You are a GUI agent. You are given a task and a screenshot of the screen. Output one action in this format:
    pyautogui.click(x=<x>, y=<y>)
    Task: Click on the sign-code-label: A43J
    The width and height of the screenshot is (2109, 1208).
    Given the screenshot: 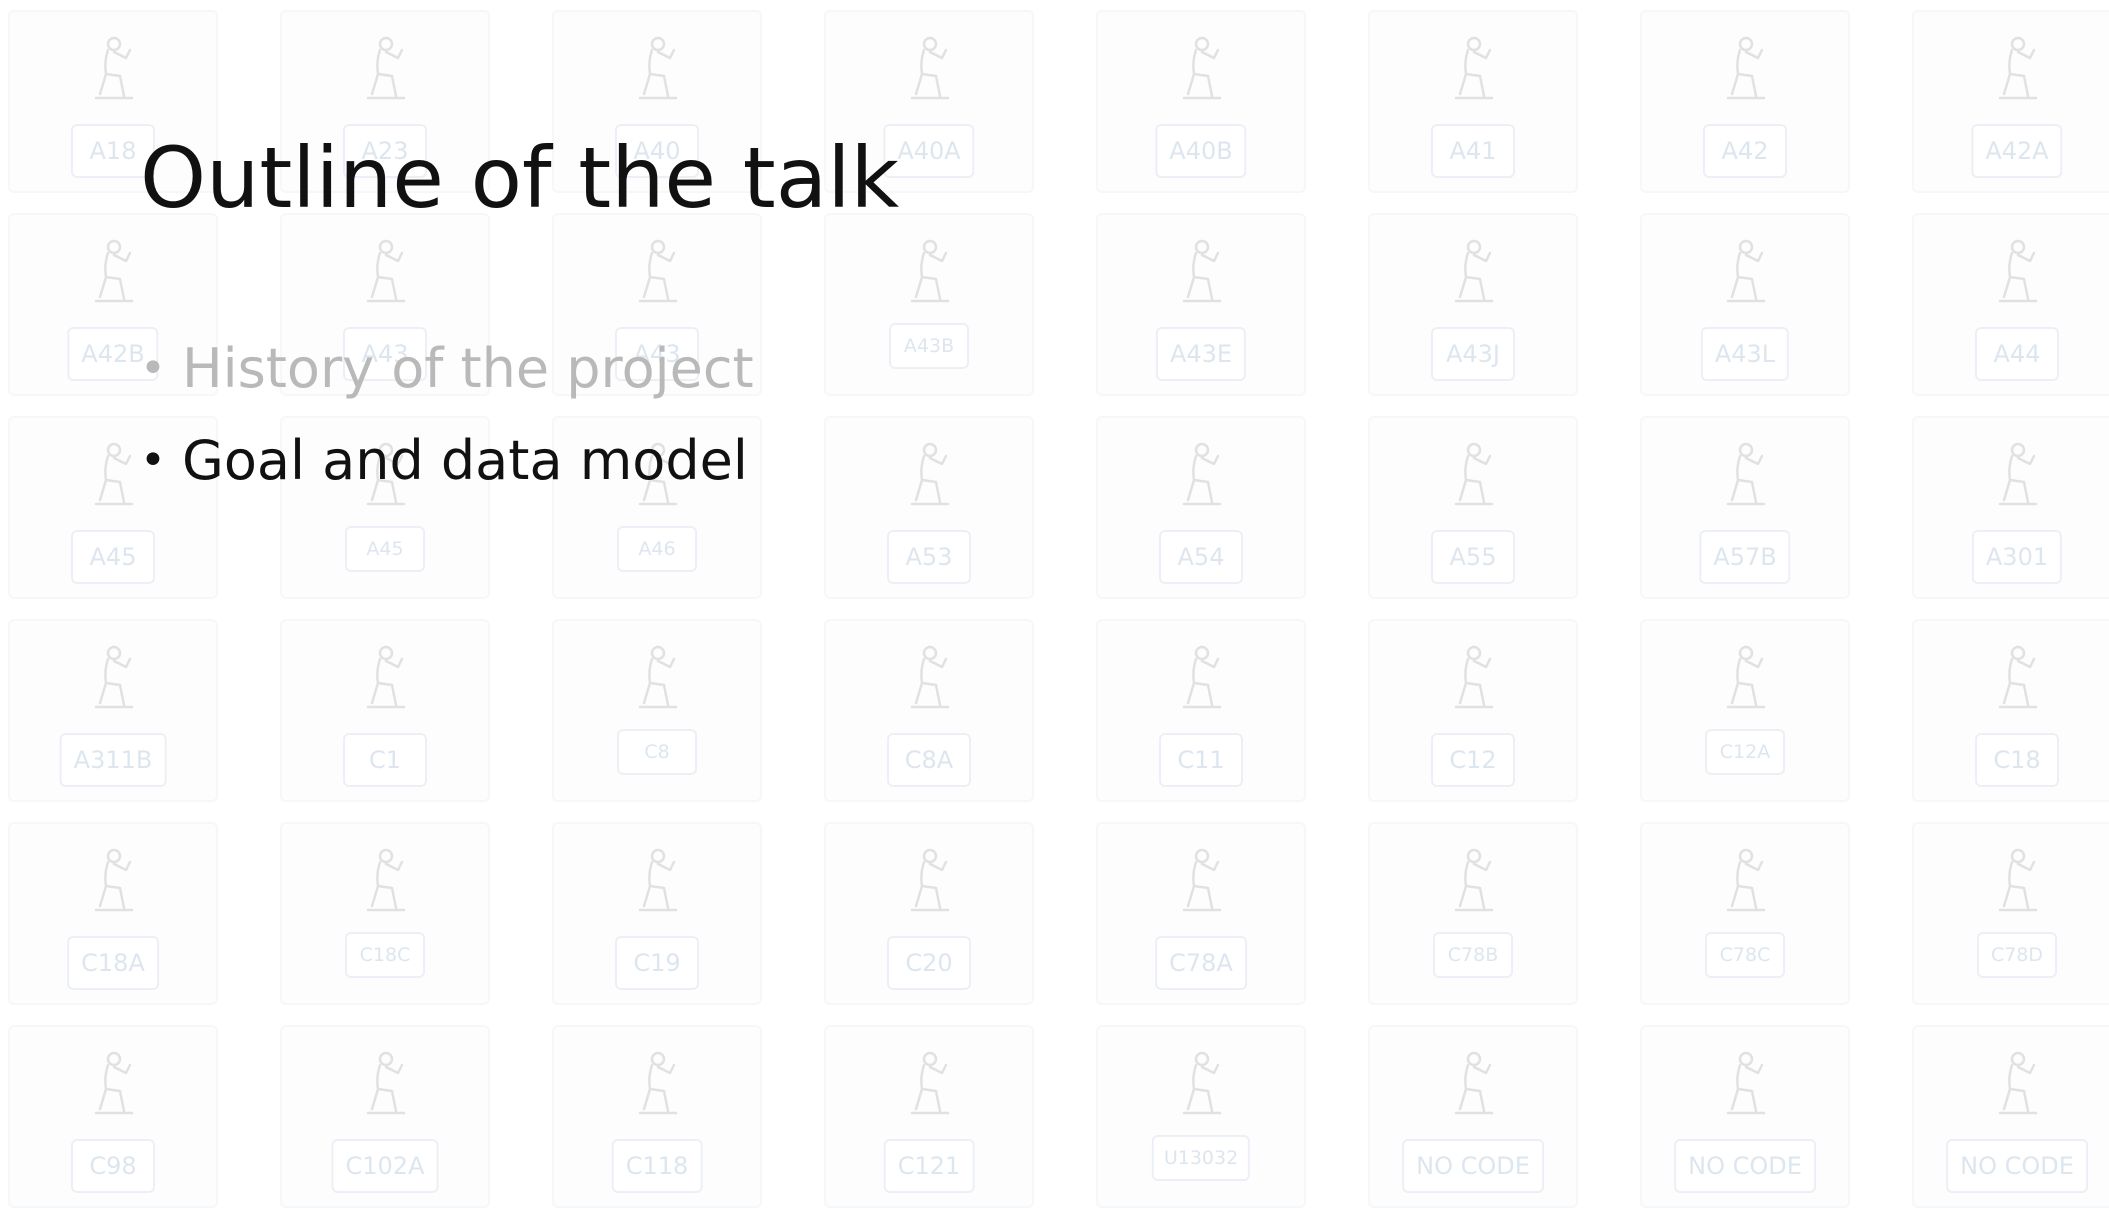 What is the action you would take?
    pyautogui.click(x=1473, y=354)
    